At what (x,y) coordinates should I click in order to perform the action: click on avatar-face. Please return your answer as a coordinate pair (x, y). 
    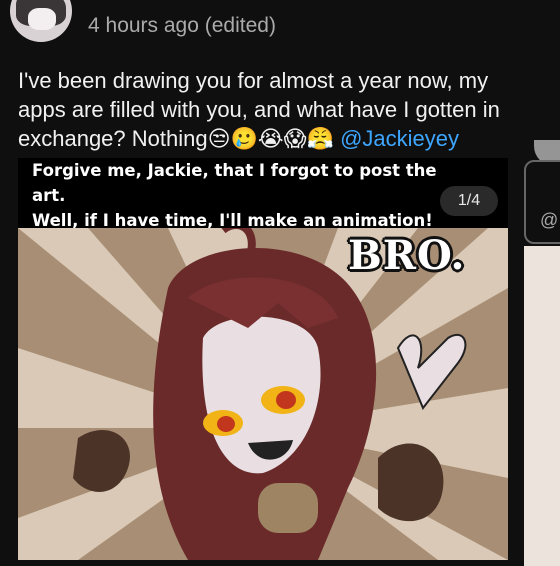
    Looking at the image, I should click on (42, 19).